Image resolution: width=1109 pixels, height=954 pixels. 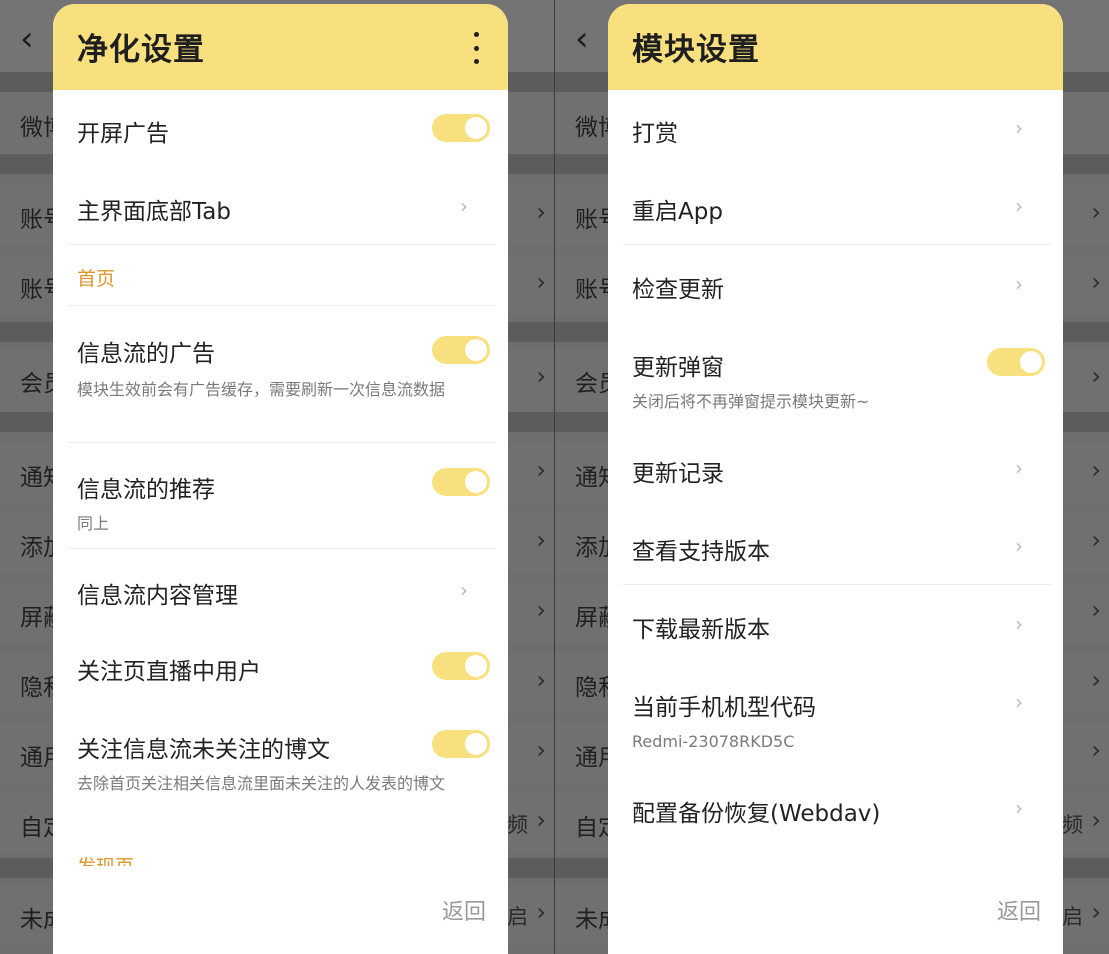 What do you see at coordinates (461, 350) in the screenshot?
I see `feed-ad-toggle` at bounding box center [461, 350].